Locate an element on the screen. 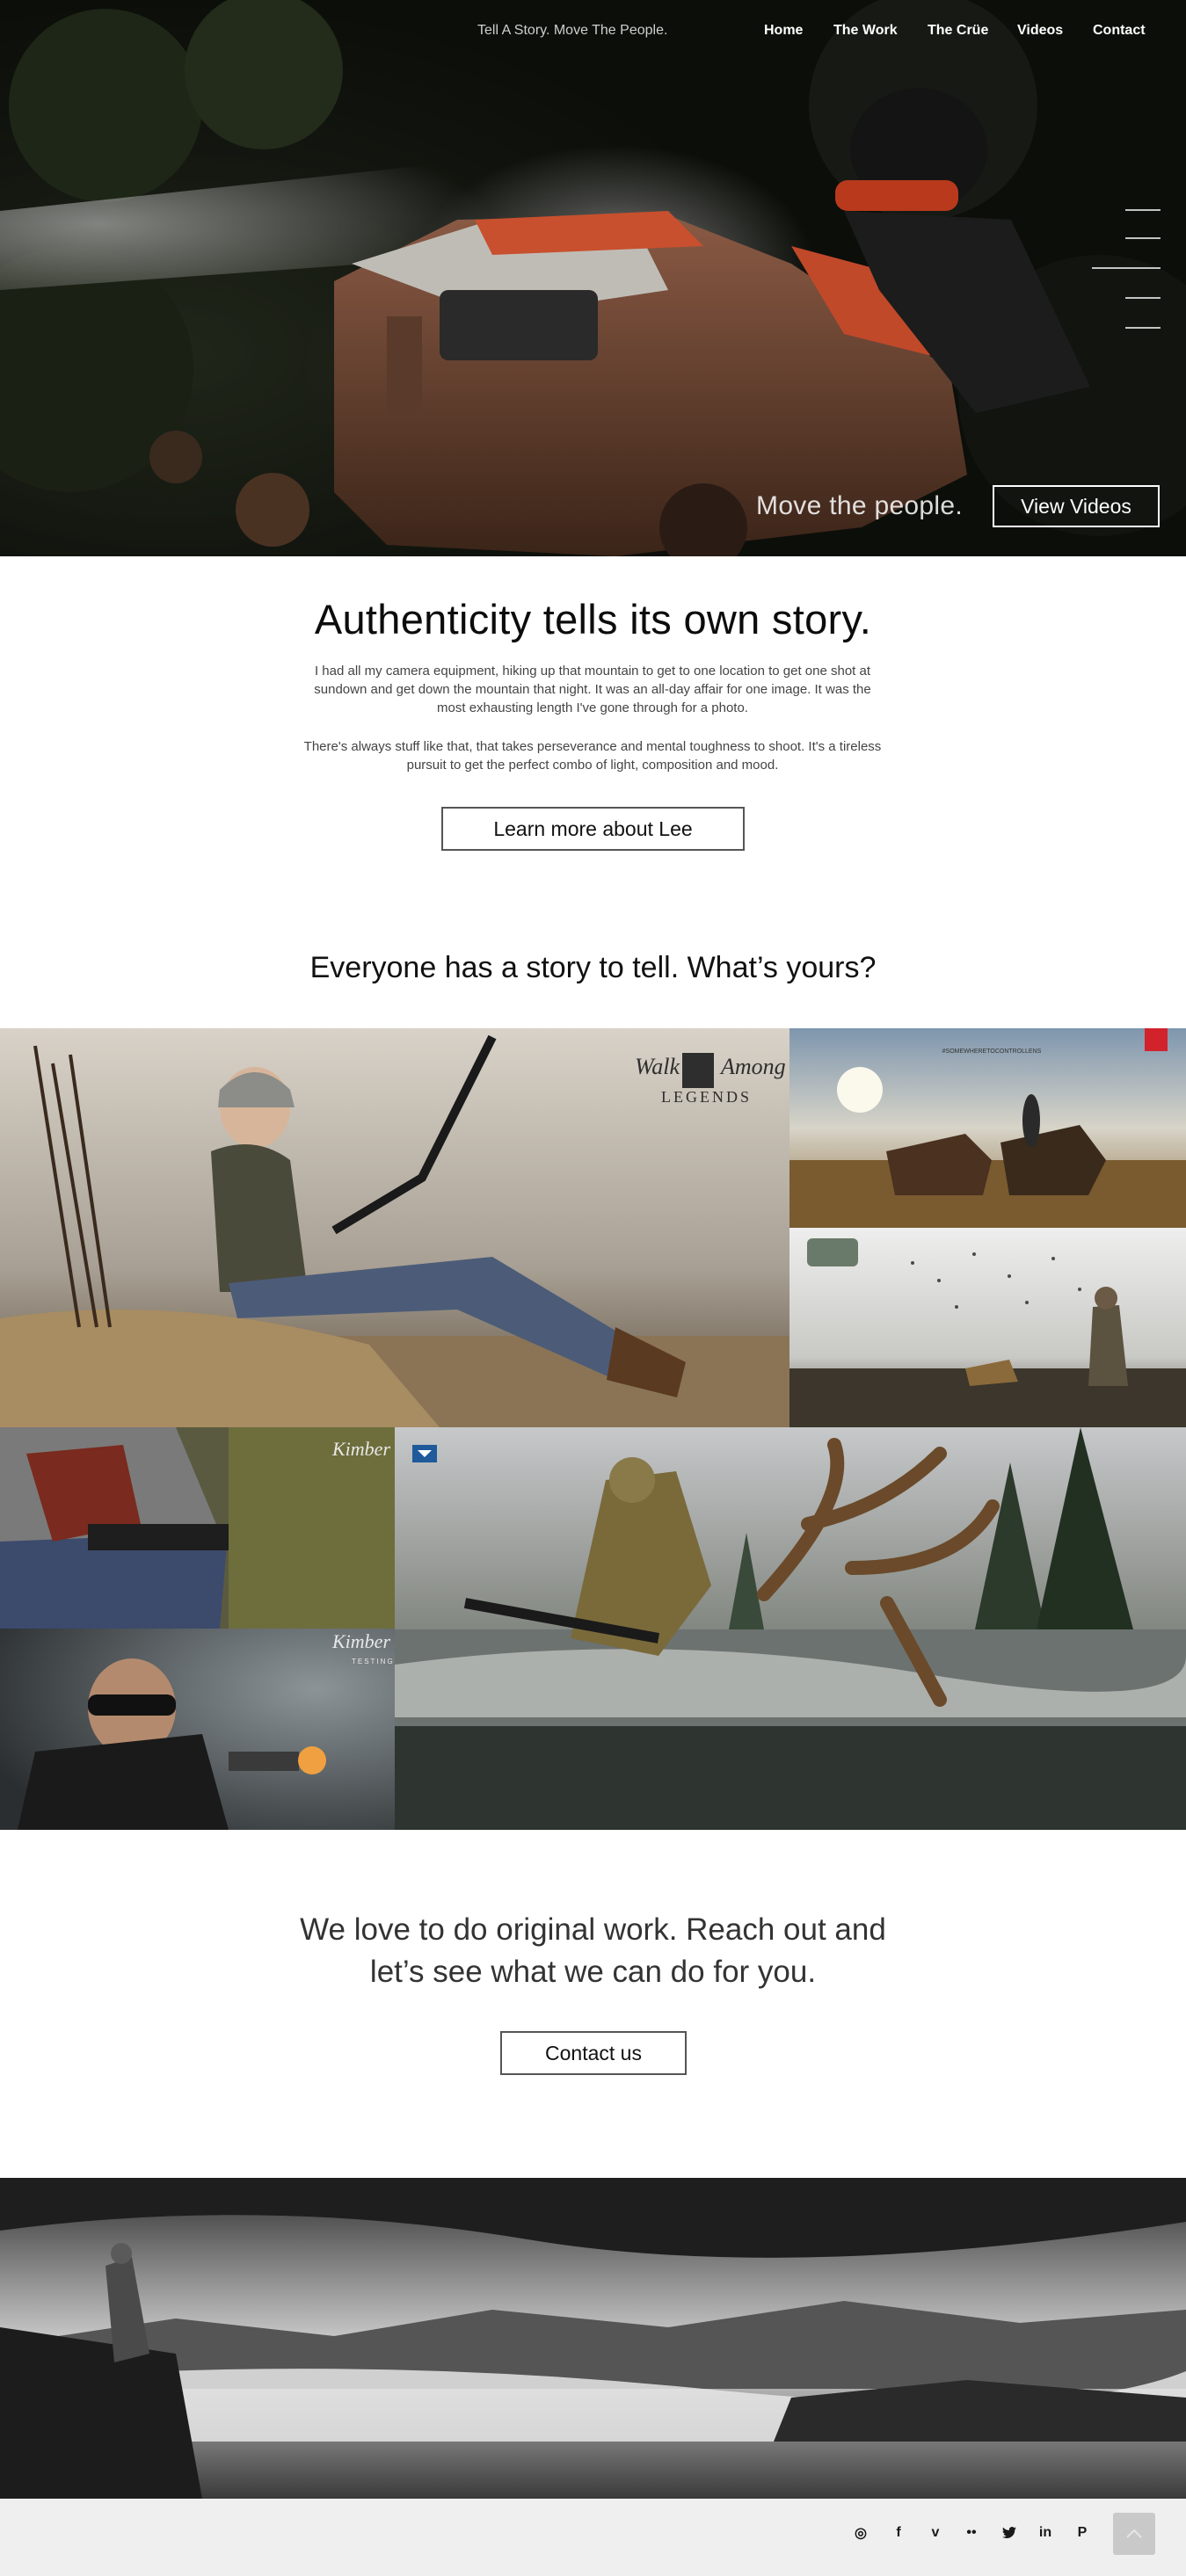 The height and width of the screenshot is (2576, 1186). hero-cta: Move the people. View Videos is located at coordinates (958, 506).